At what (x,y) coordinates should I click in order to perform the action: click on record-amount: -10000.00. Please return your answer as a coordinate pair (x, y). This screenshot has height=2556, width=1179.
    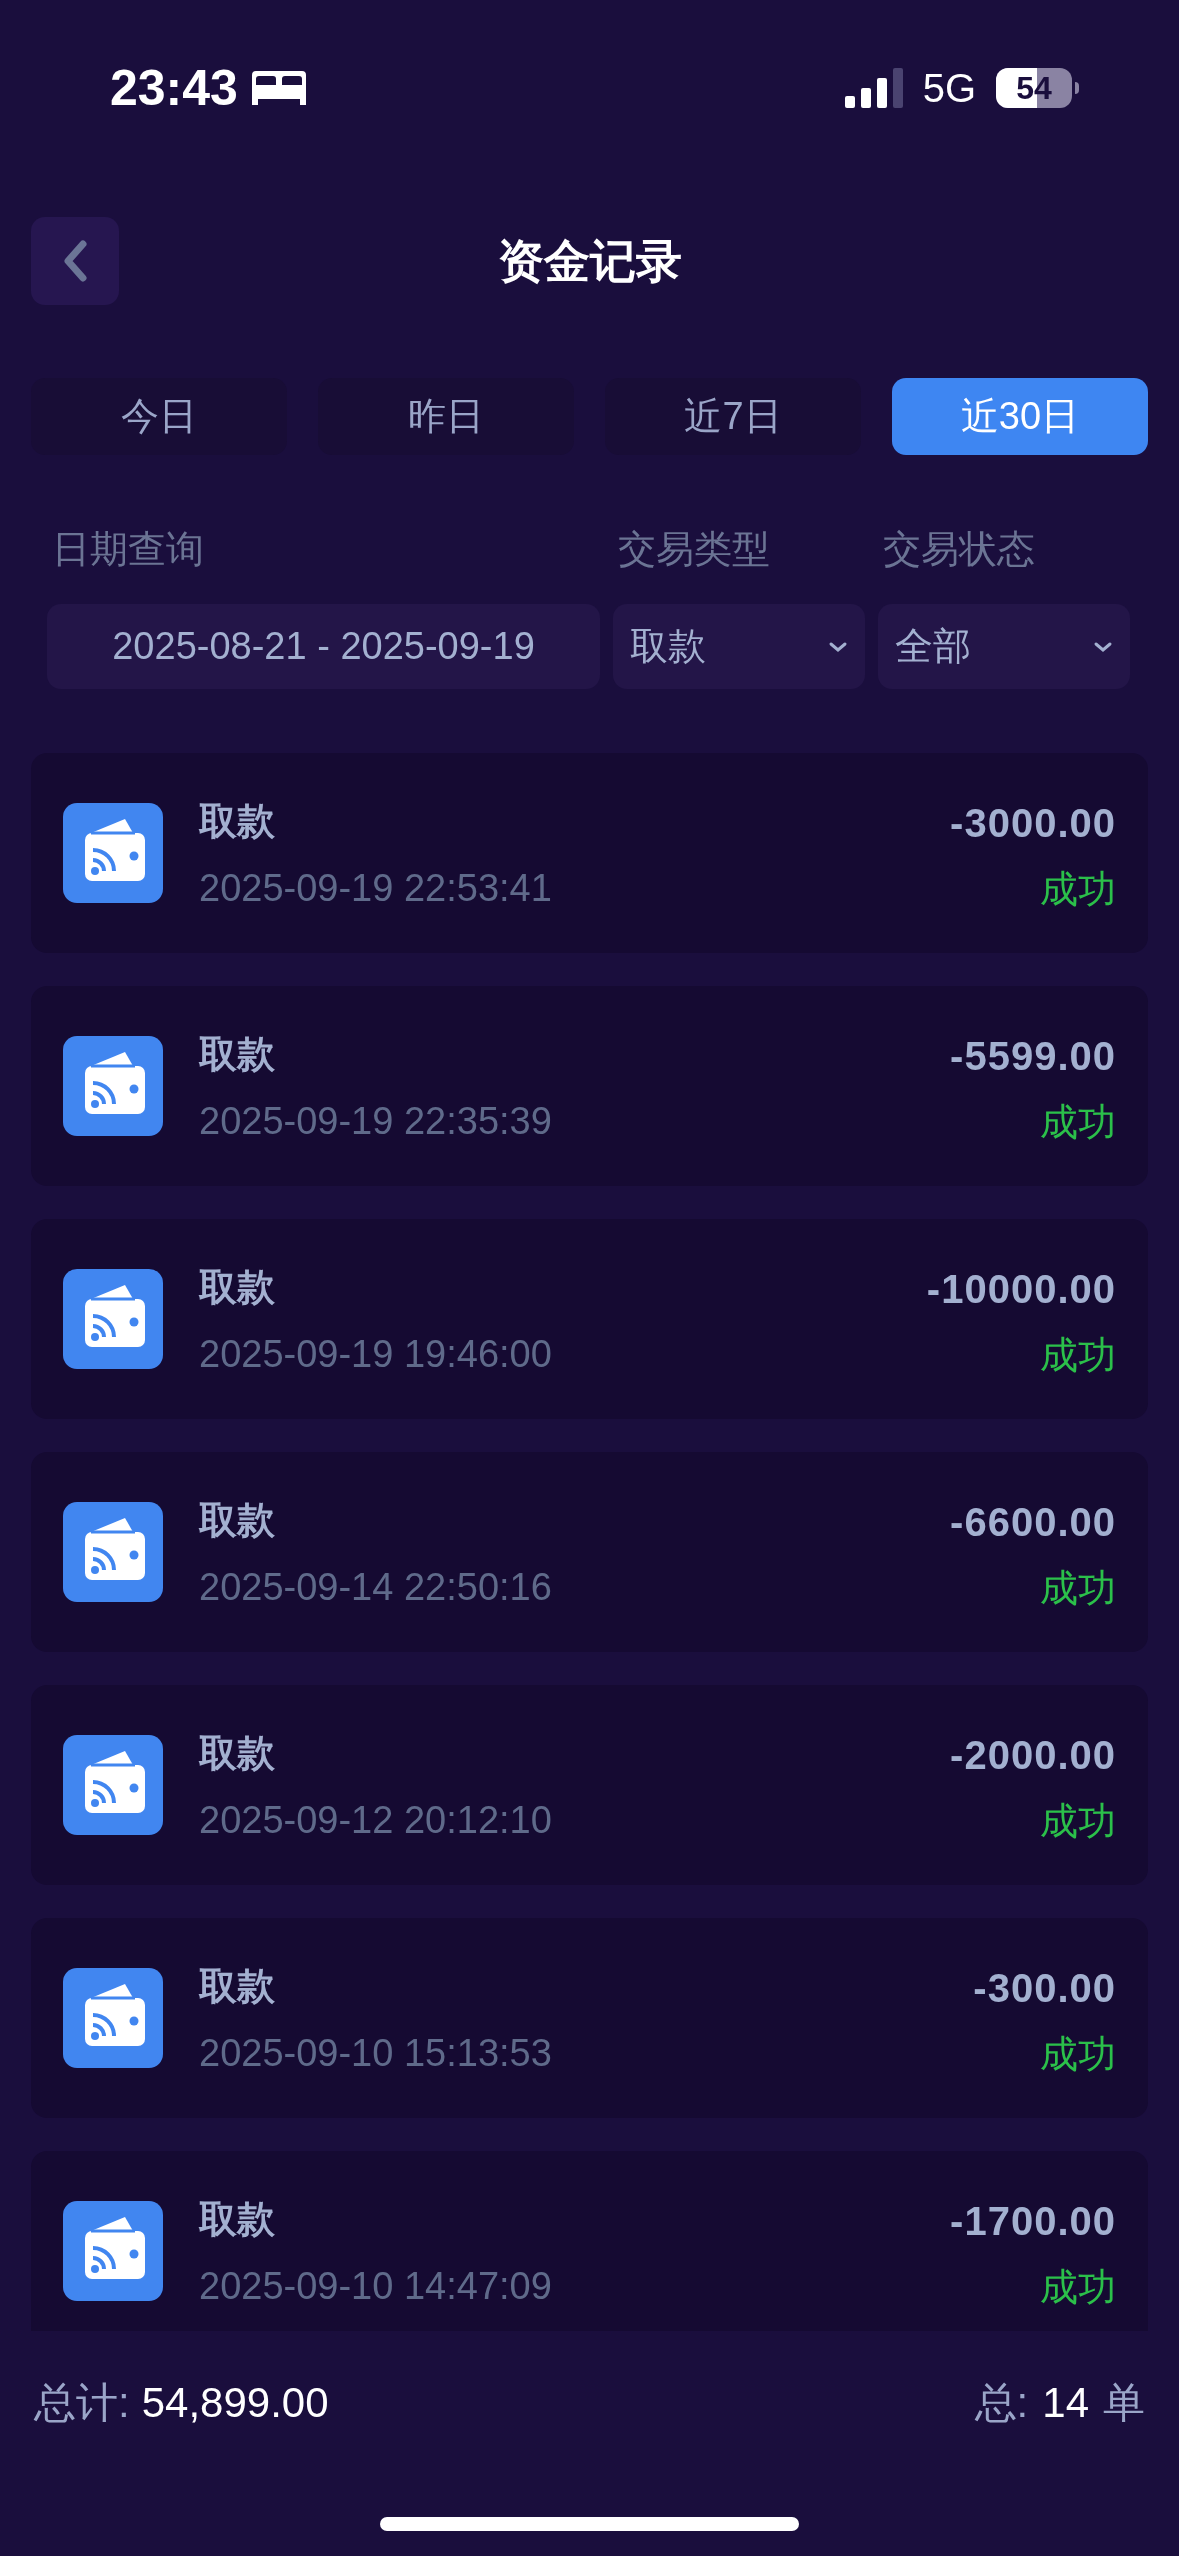
    Looking at the image, I should click on (1021, 1289).